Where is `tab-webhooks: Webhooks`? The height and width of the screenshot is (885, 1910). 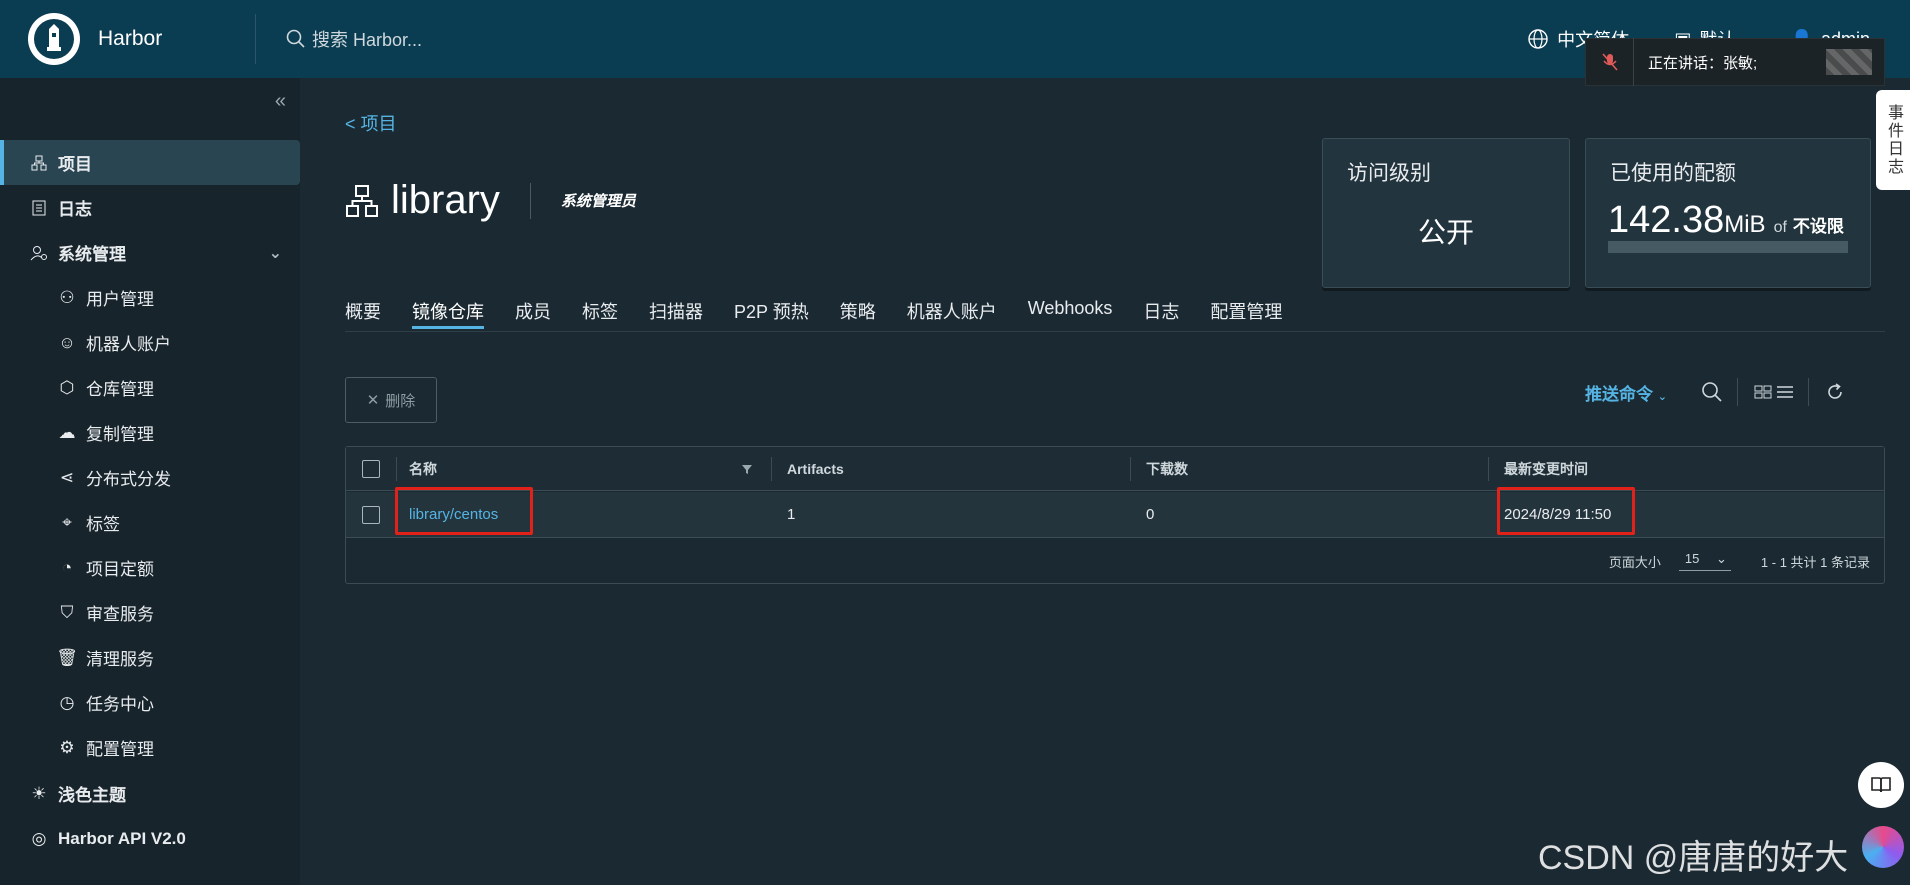
tab-webhooks: Webhooks is located at coordinates (1070, 315).